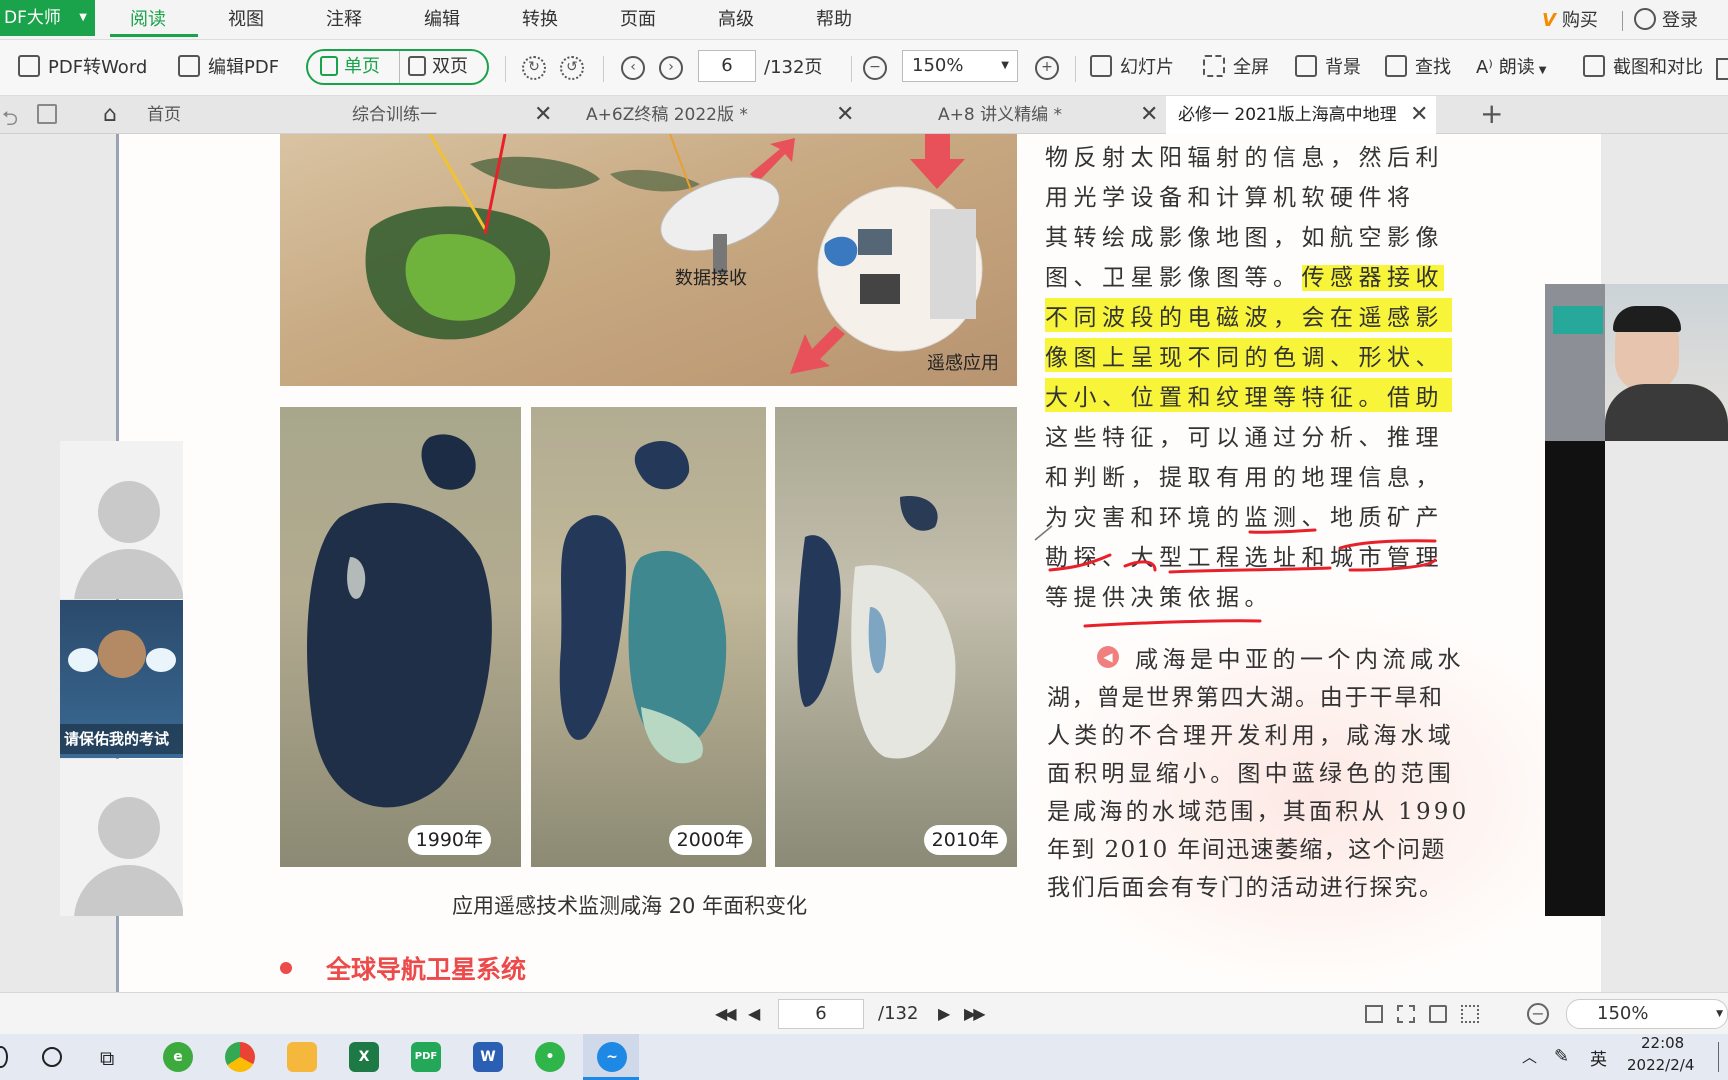 This screenshot has height=1080, width=1728. What do you see at coordinates (1015, 115) in the screenshot?
I see `tab-a8: A+8 讲义精编 * ✕` at bounding box center [1015, 115].